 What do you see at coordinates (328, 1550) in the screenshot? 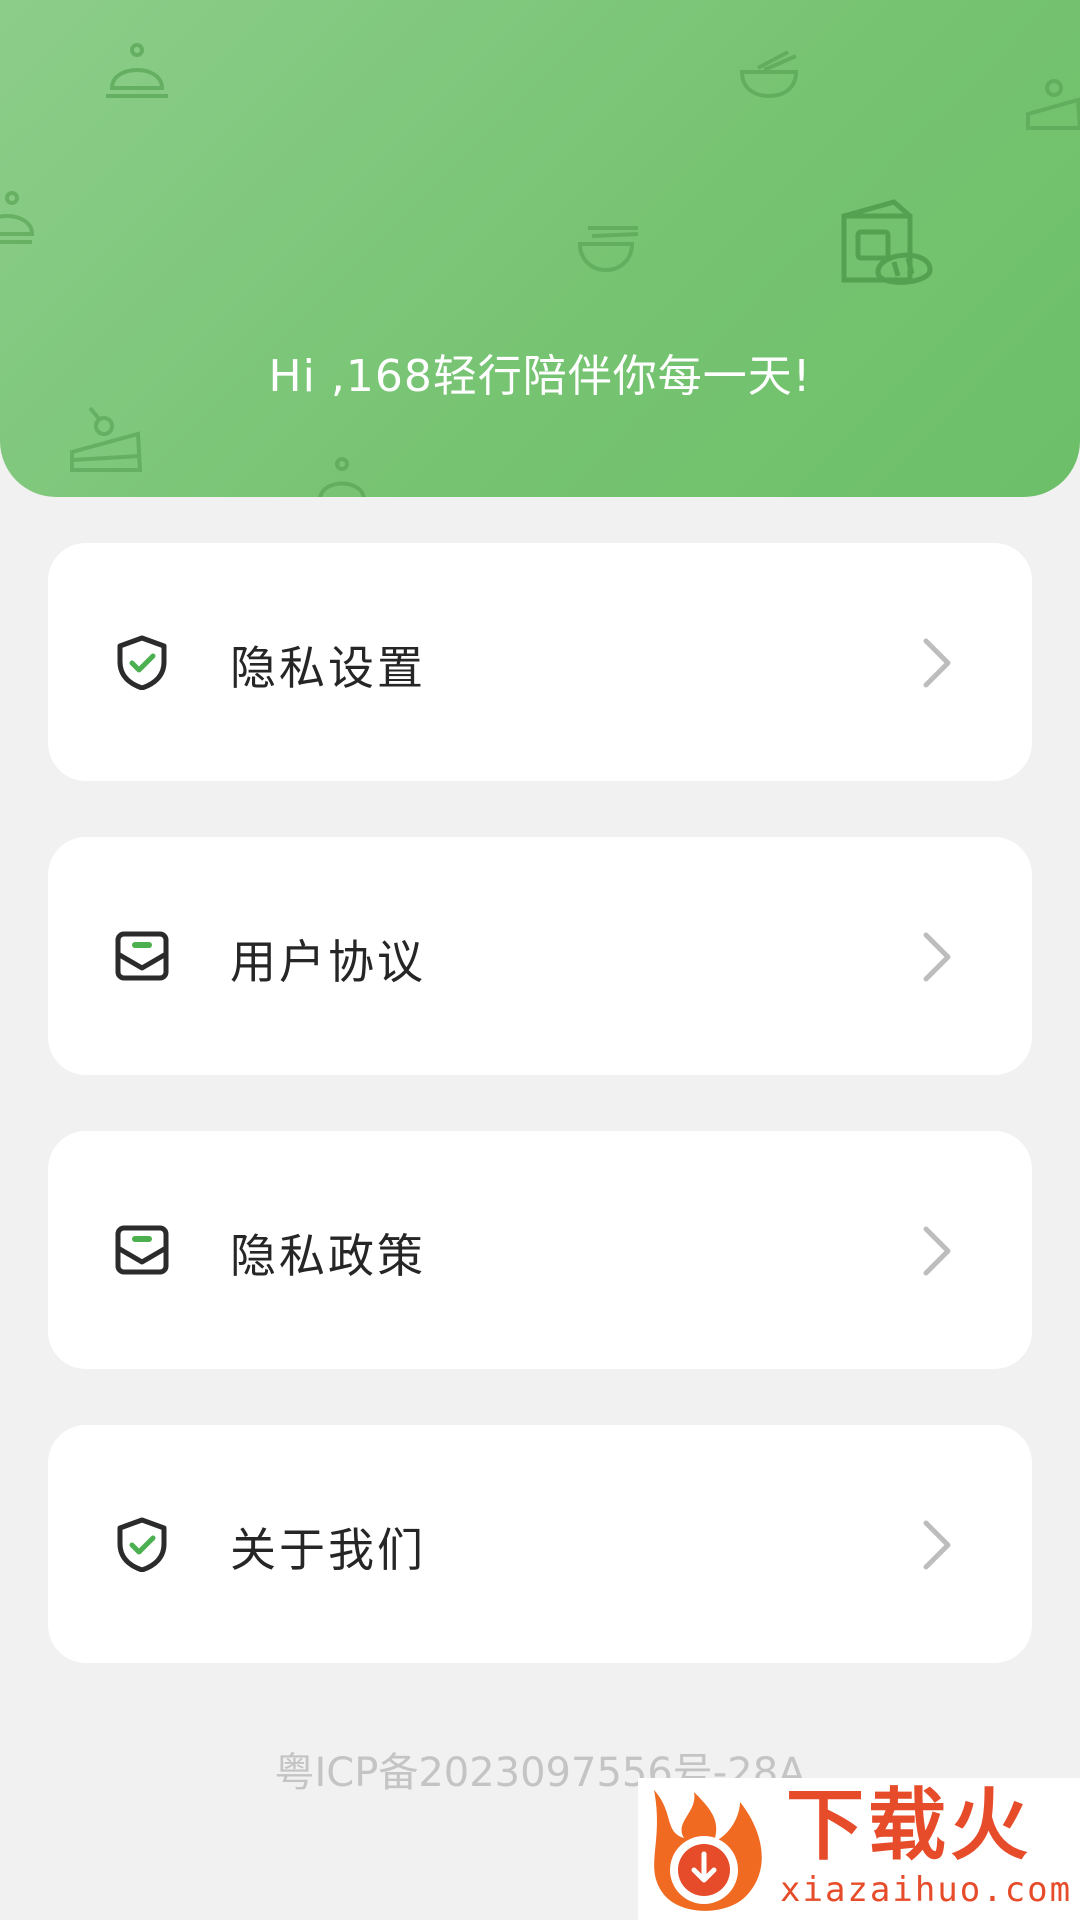
I see `menu-item-label: 关于我们` at bounding box center [328, 1550].